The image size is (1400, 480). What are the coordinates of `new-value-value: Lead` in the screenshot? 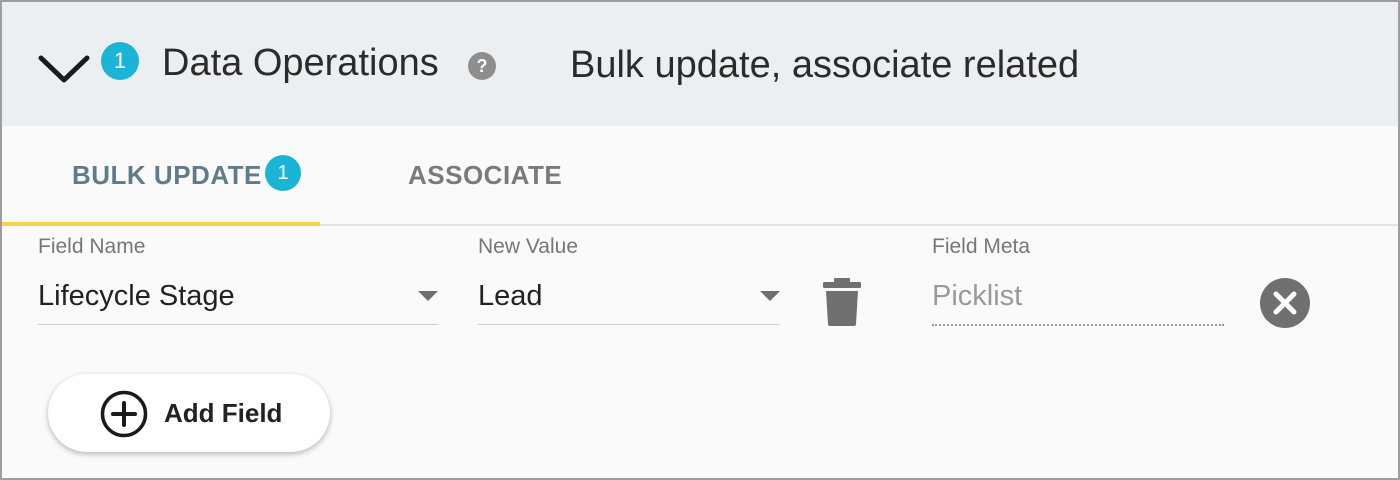 It's located at (510, 296).